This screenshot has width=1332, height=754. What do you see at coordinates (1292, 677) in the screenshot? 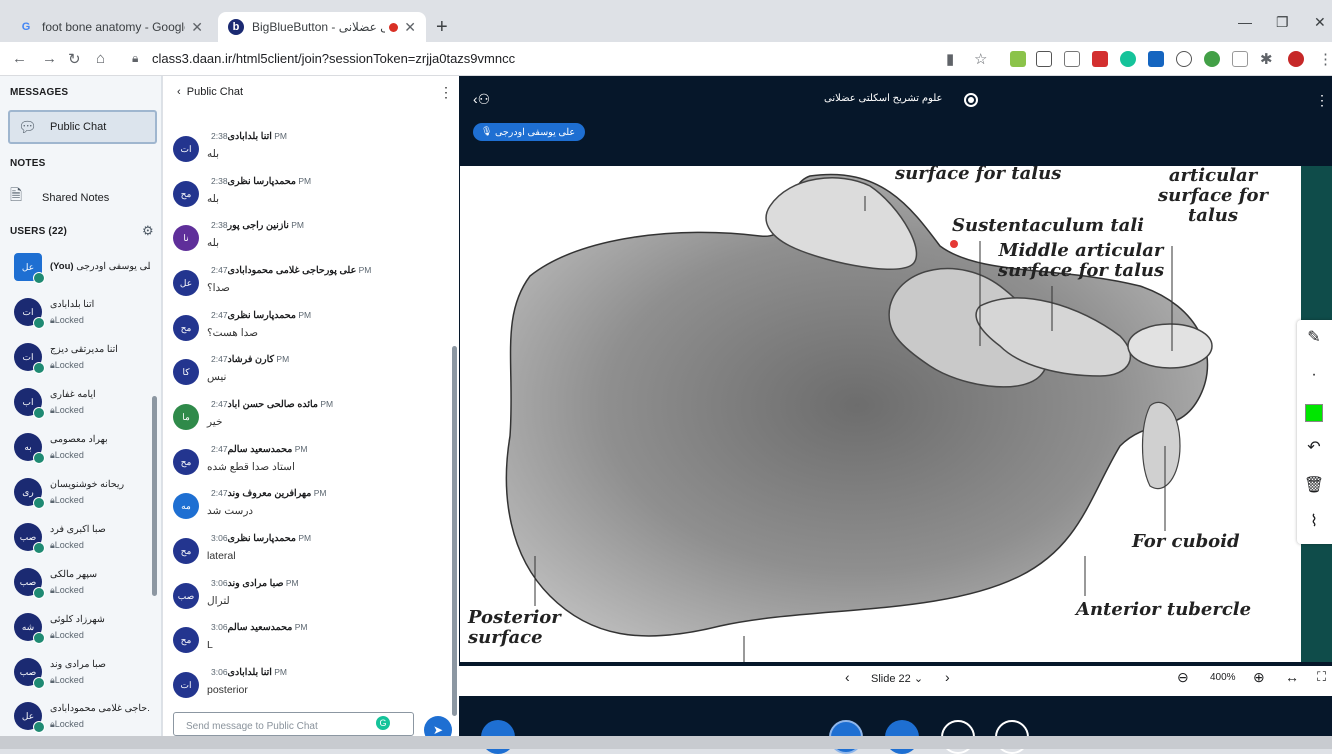
I see `fit-width-icon: ↔` at bounding box center [1292, 677].